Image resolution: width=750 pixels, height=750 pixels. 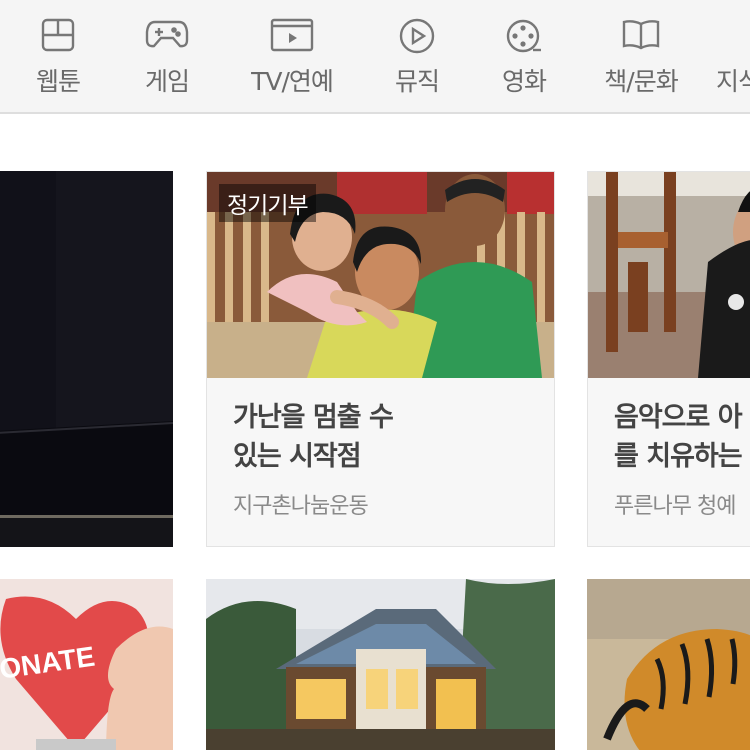 What do you see at coordinates (733, 81) in the screenshot?
I see `nav-label: 지식` at bounding box center [733, 81].